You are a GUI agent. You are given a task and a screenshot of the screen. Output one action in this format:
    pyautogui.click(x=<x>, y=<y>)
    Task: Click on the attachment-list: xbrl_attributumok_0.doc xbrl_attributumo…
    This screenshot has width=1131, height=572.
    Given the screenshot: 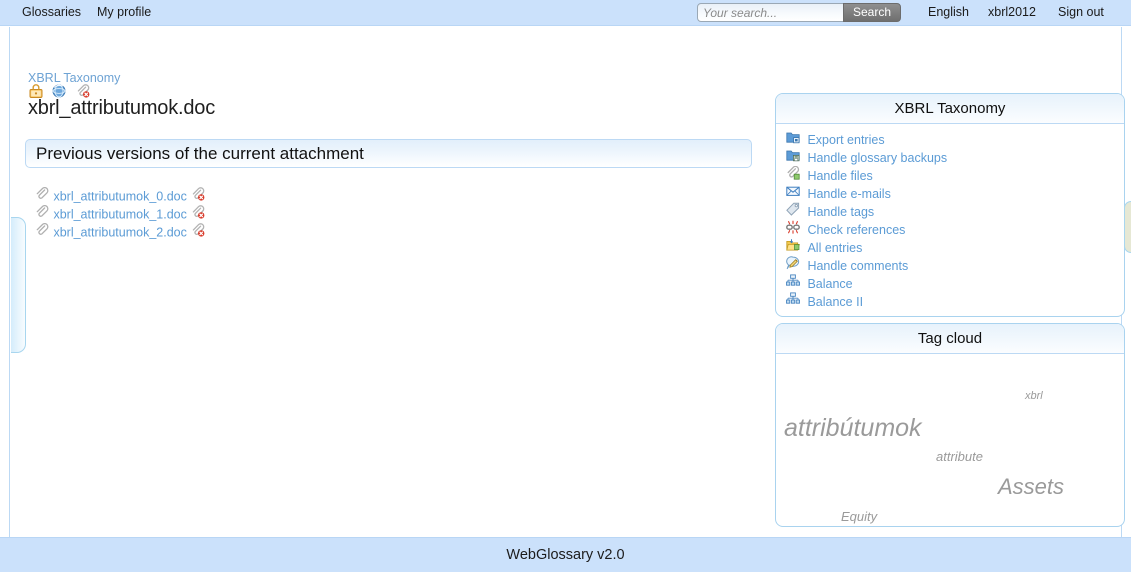 What is the action you would take?
    pyautogui.click(x=120, y=214)
    